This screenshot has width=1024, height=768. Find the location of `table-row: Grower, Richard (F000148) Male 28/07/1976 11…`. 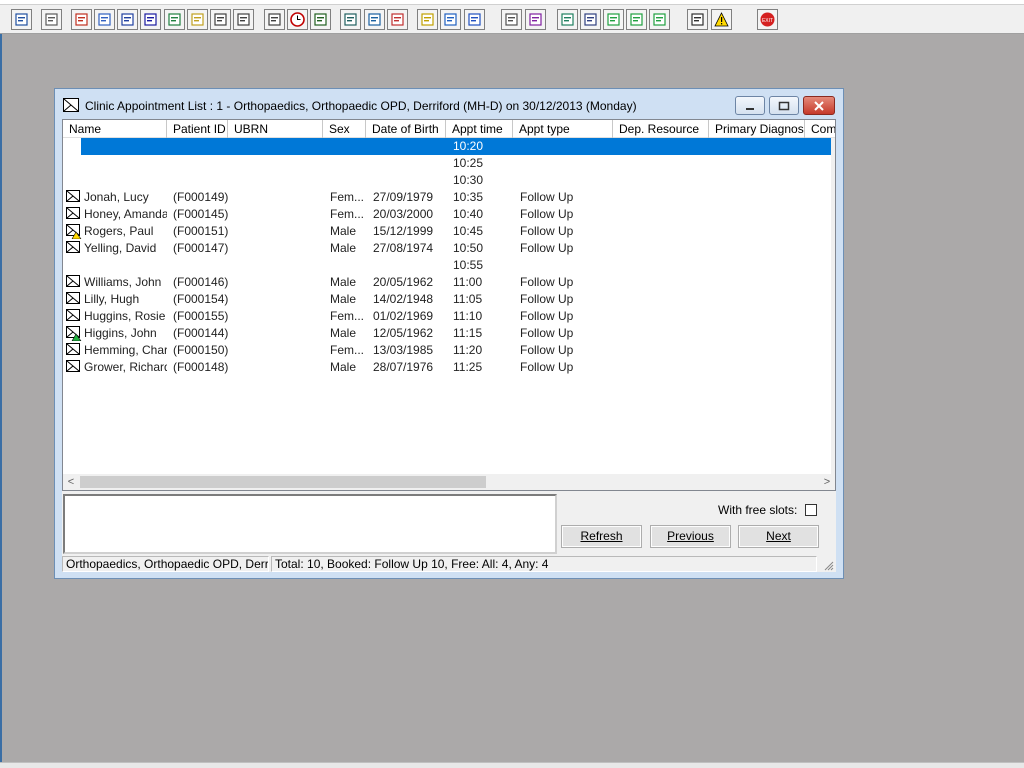

table-row: Grower, Richard (F000148) Male 28/07/1976 11… is located at coordinates (449, 367).